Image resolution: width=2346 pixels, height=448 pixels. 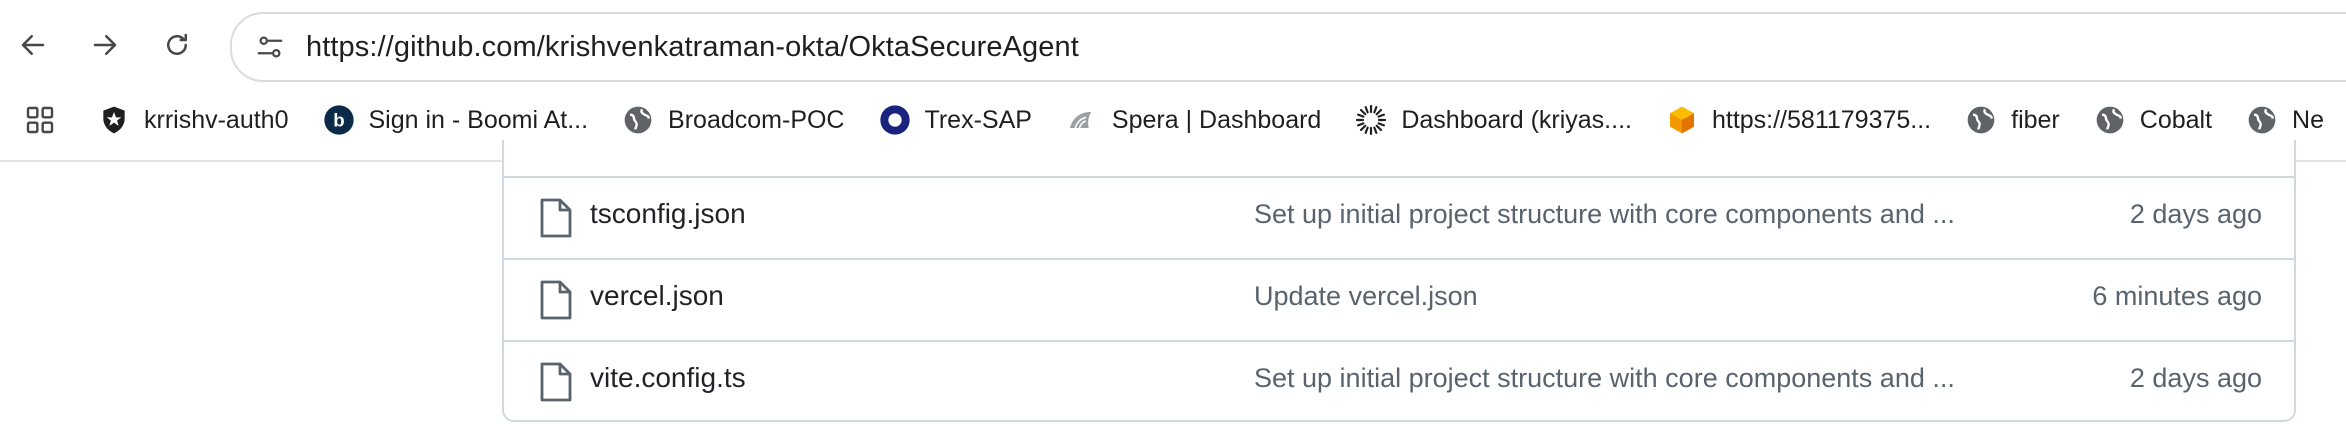 What do you see at coordinates (114, 120) in the screenshot?
I see `shield-icon` at bounding box center [114, 120].